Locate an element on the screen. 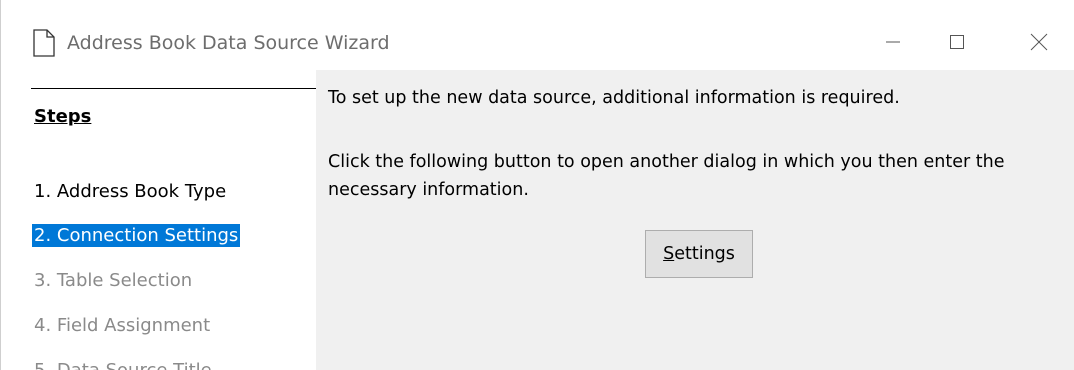 This screenshot has height=370, width=1074. close-icon is located at coordinates (1039, 42).